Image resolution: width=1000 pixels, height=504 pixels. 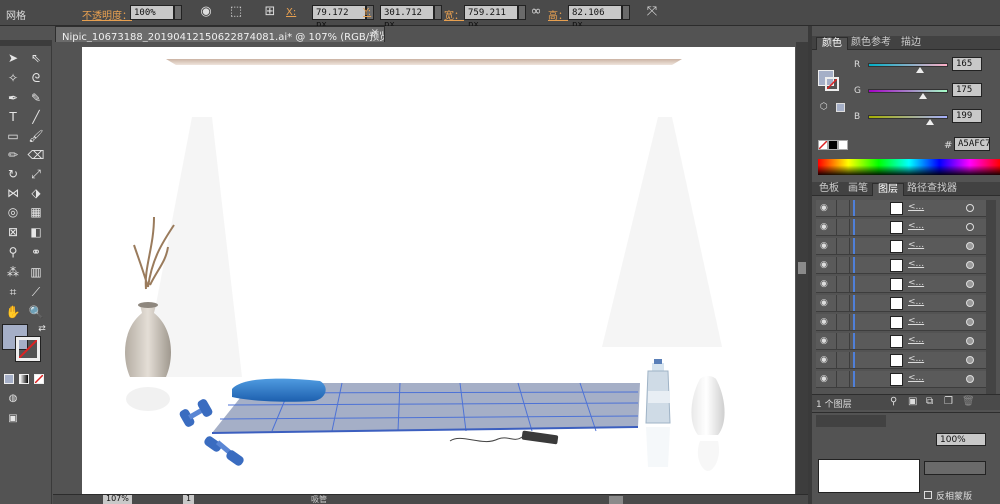 What do you see at coordinates (909, 167) in the screenshot?
I see `color-spectrum` at bounding box center [909, 167].